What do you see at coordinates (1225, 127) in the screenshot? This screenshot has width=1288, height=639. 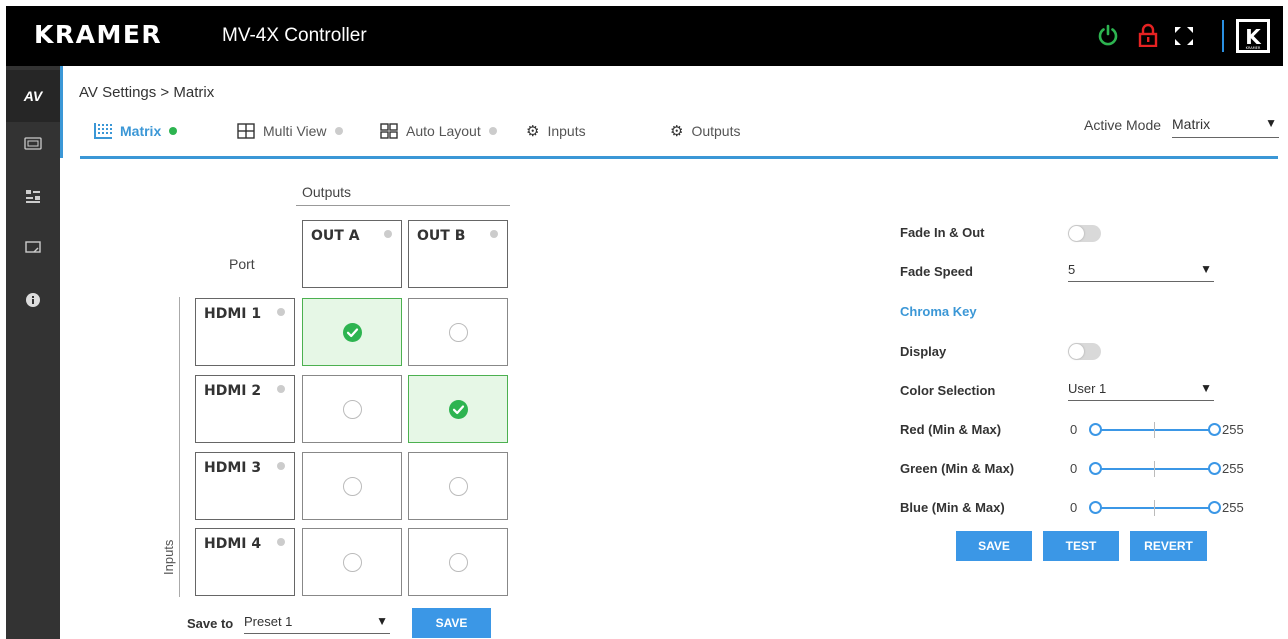 I see `active-mode-select: Matrix ▼` at bounding box center [1225, 127].